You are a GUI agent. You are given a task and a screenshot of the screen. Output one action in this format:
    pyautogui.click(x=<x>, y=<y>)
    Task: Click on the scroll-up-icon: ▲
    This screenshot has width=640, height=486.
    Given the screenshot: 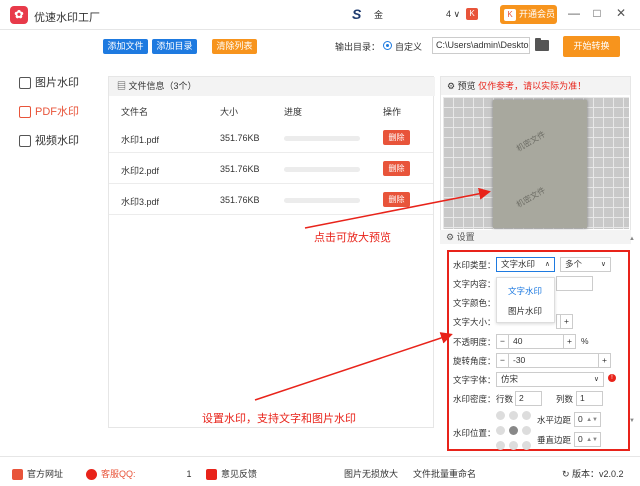 What is the action you would take?
    pyautogui.click(x=632, y=239)
    